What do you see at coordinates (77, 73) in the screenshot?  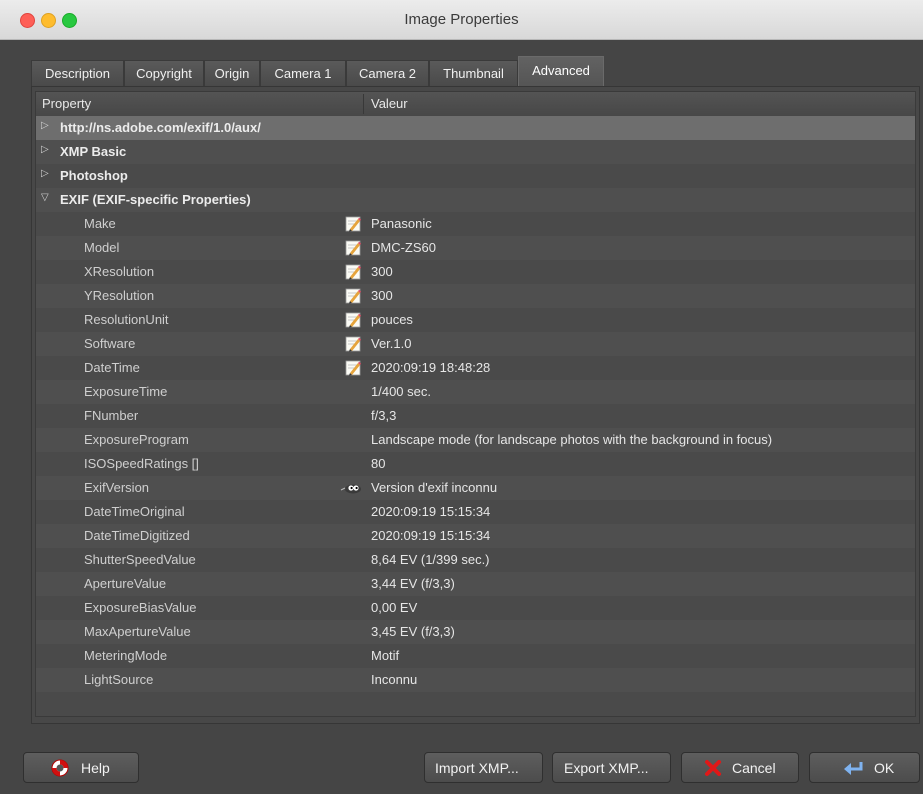 I see `tab-description: Description` at bounding box center [77, 73].